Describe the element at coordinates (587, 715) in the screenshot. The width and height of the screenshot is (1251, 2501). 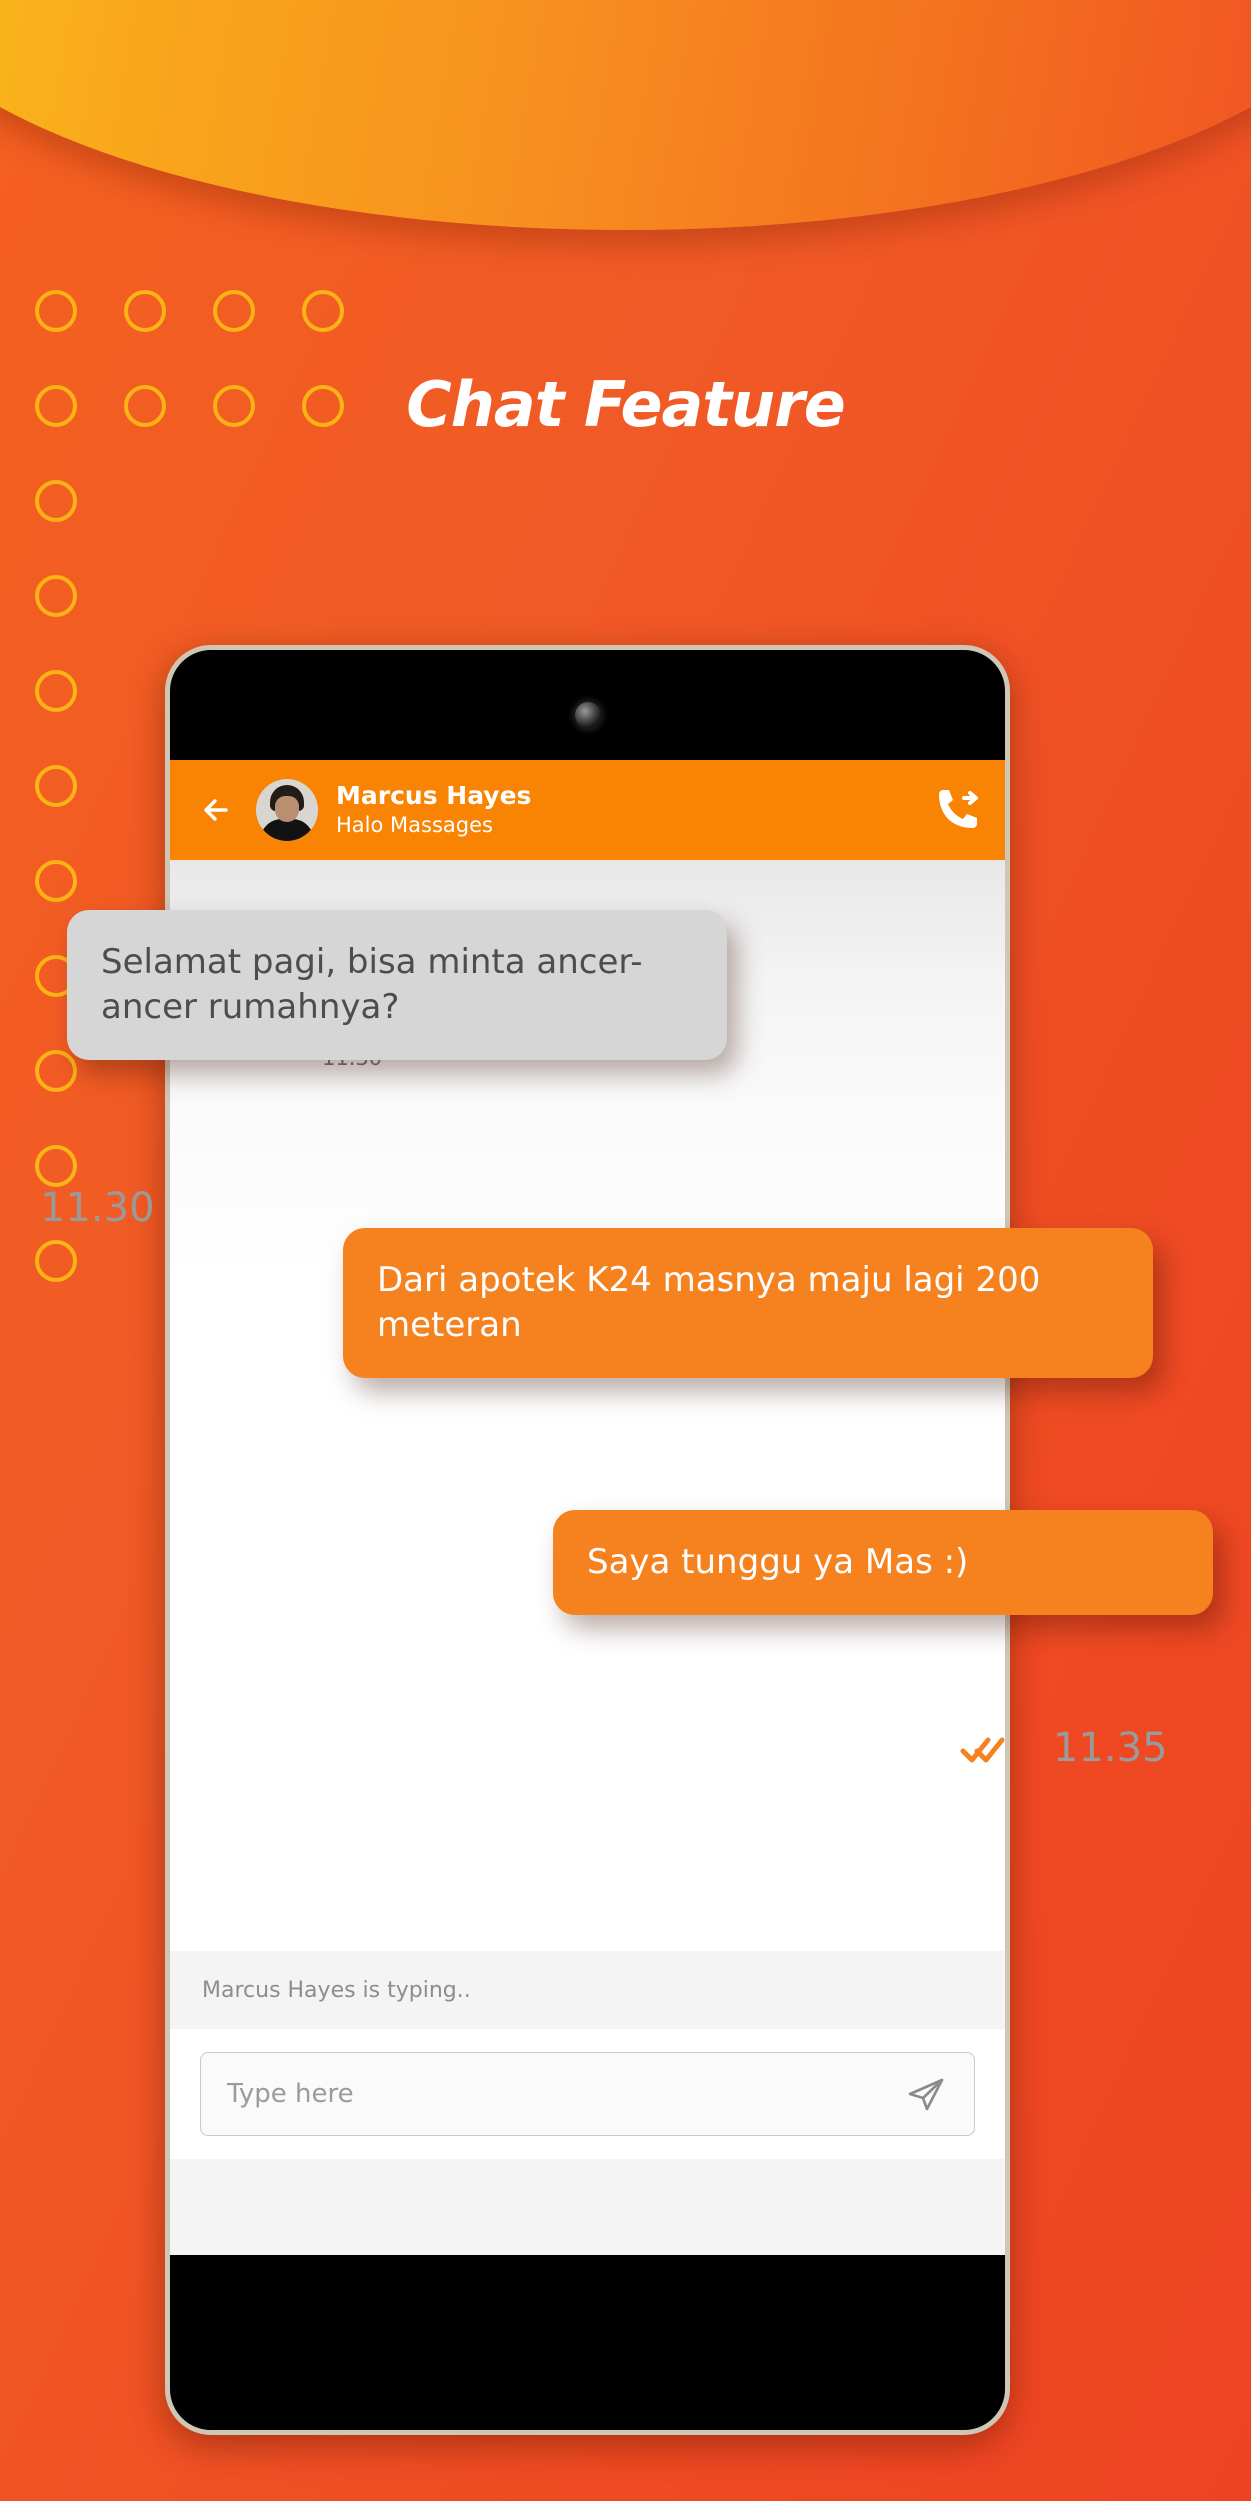
I see `front-camera-icon` at that location.